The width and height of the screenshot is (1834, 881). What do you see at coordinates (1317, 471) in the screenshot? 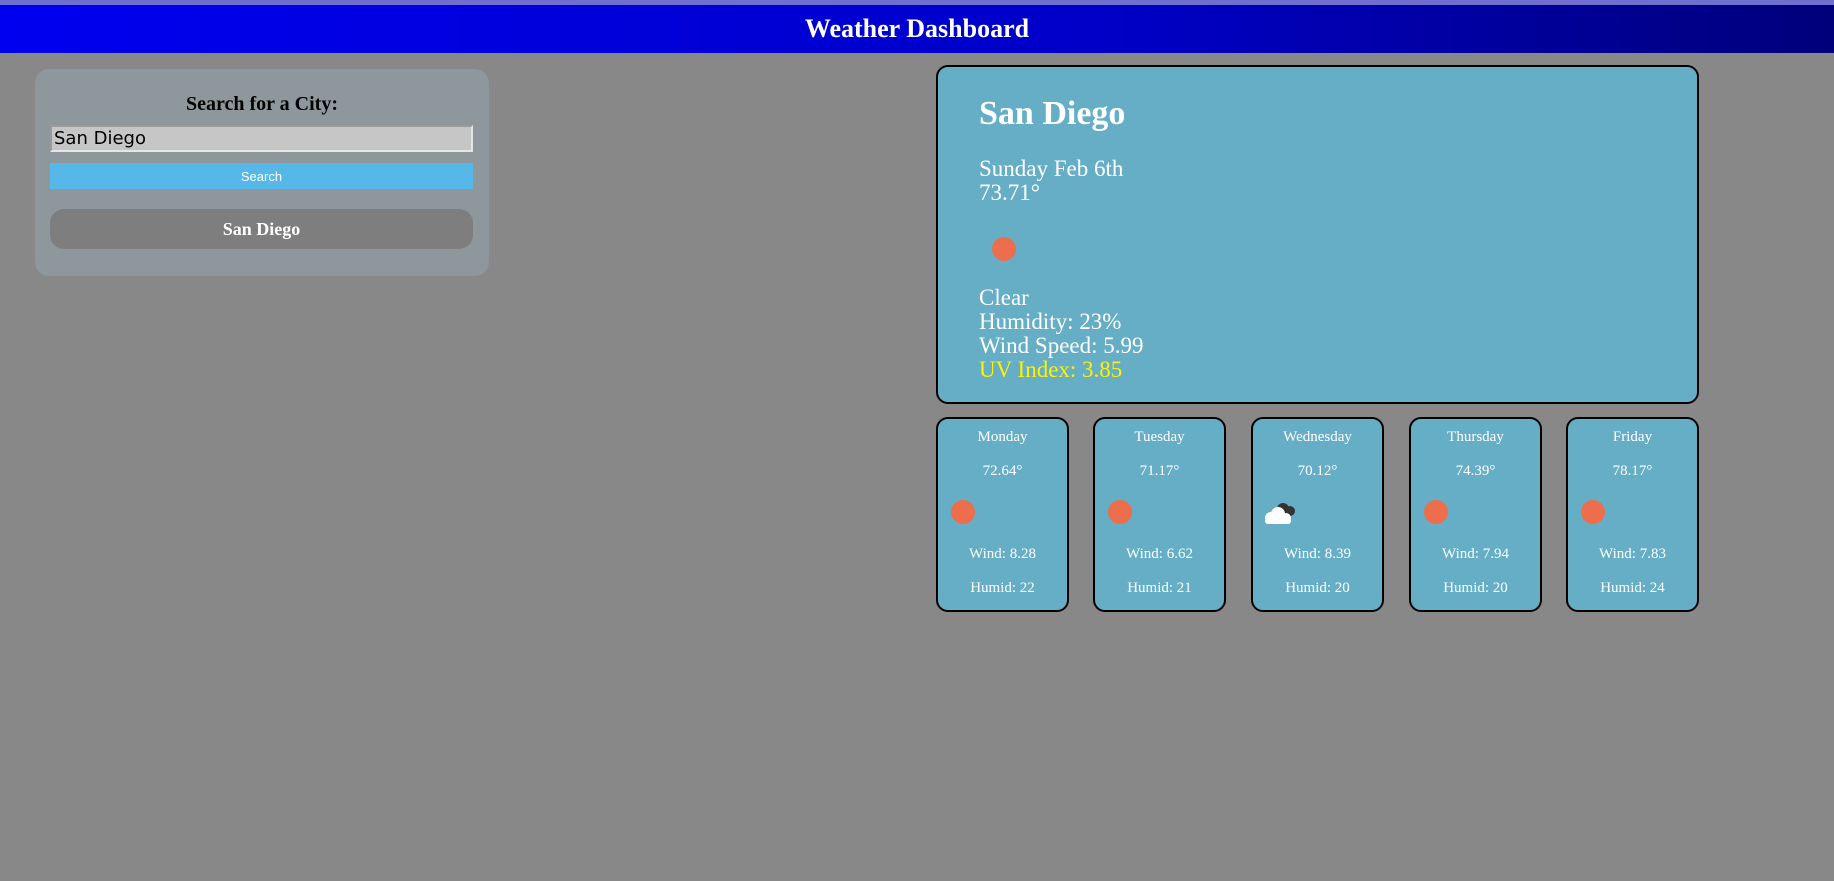
I see `forecast-temp: 70.12°` at bounding box center [1317, 471].